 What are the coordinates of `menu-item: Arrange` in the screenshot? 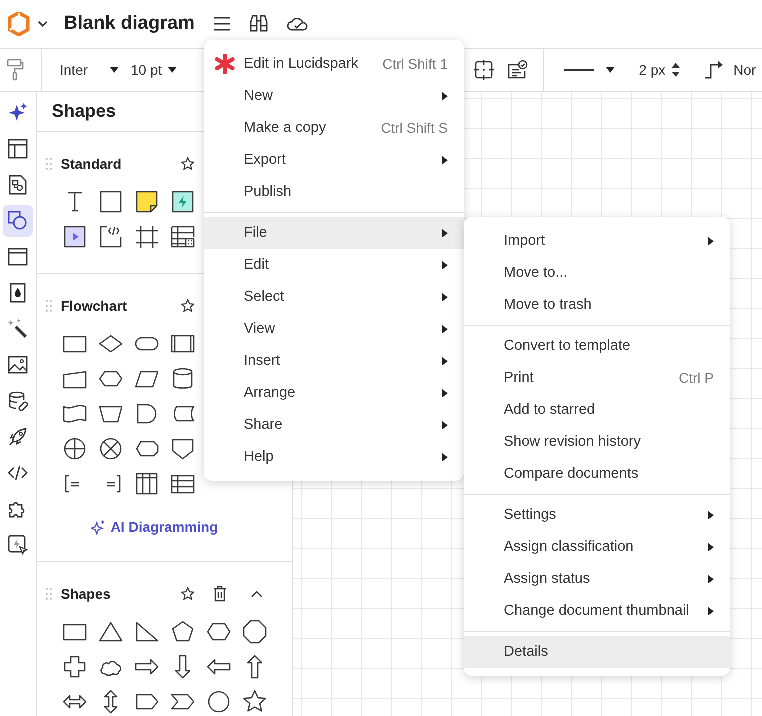 It's located at (334, 393).